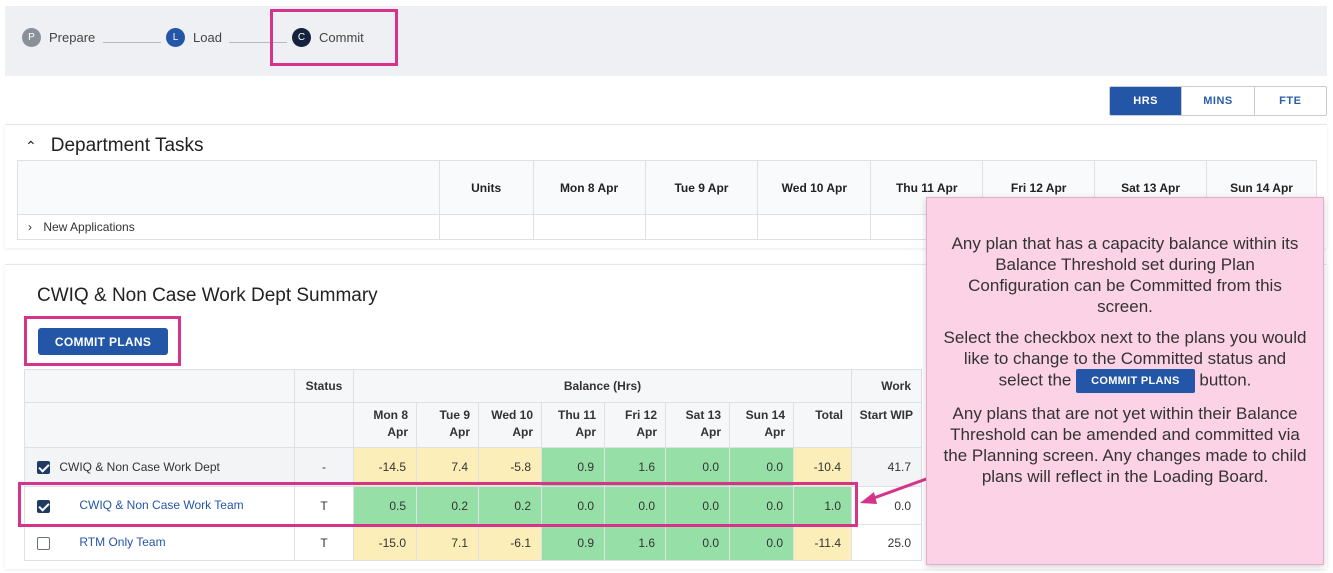  What do you see at coordinates (697, 425) in the screenshot?
I see `column-header-day: Sat 13 Apr` at bounding box center [697, 425].